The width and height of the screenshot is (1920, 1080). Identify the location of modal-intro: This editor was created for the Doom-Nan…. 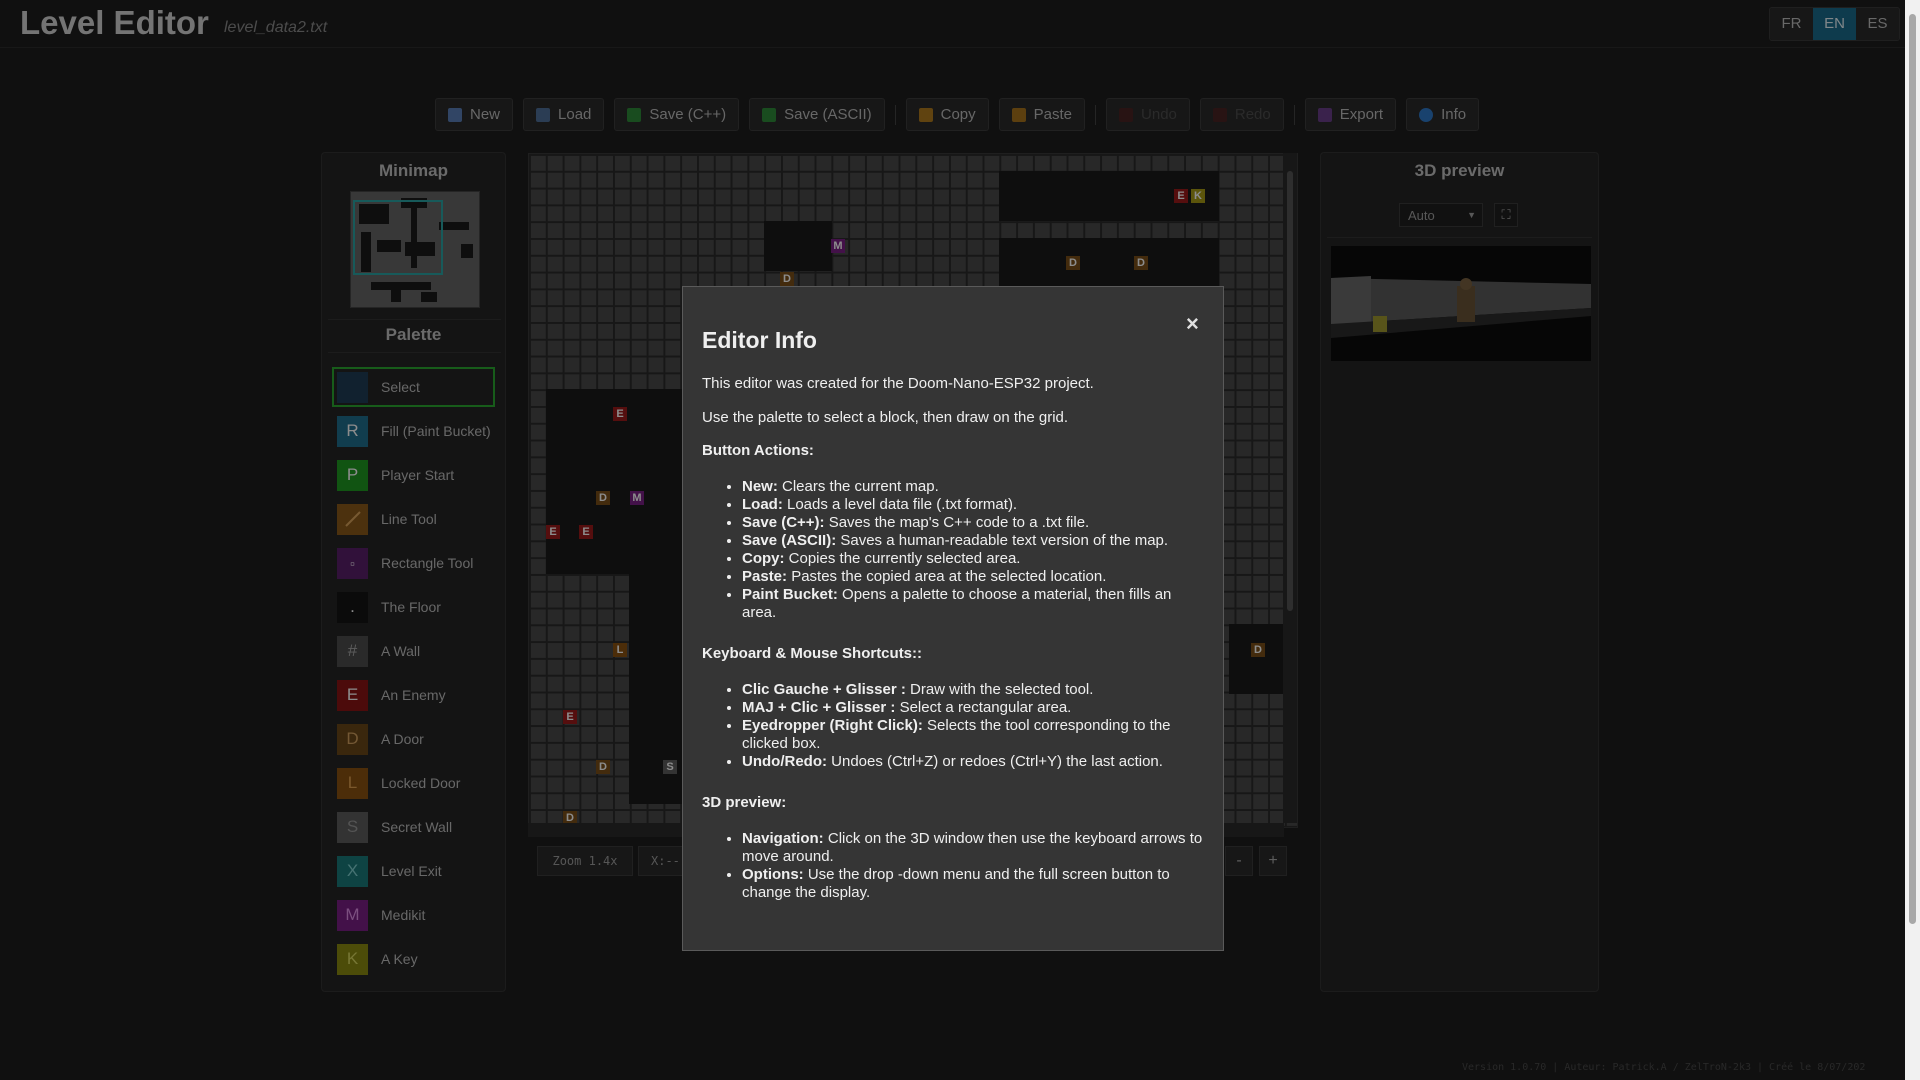
(898, 383).